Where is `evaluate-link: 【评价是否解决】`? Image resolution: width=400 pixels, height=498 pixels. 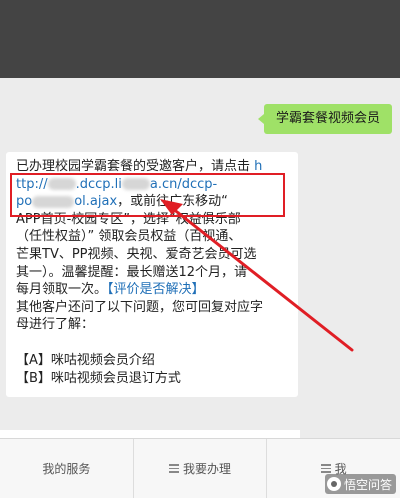
evaluate-link: 【评价是否解决】 is located at coordinates (156, 289).